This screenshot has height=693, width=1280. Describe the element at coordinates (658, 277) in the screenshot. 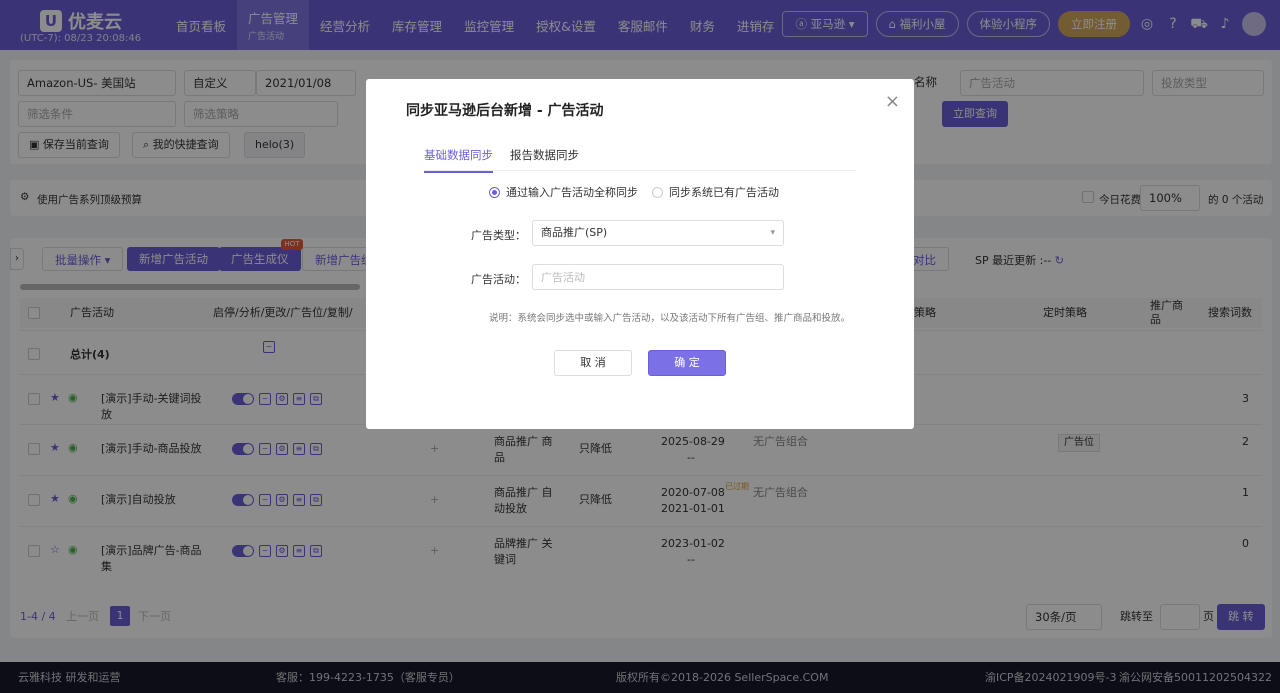

I see `campaign-name-input` at that location.